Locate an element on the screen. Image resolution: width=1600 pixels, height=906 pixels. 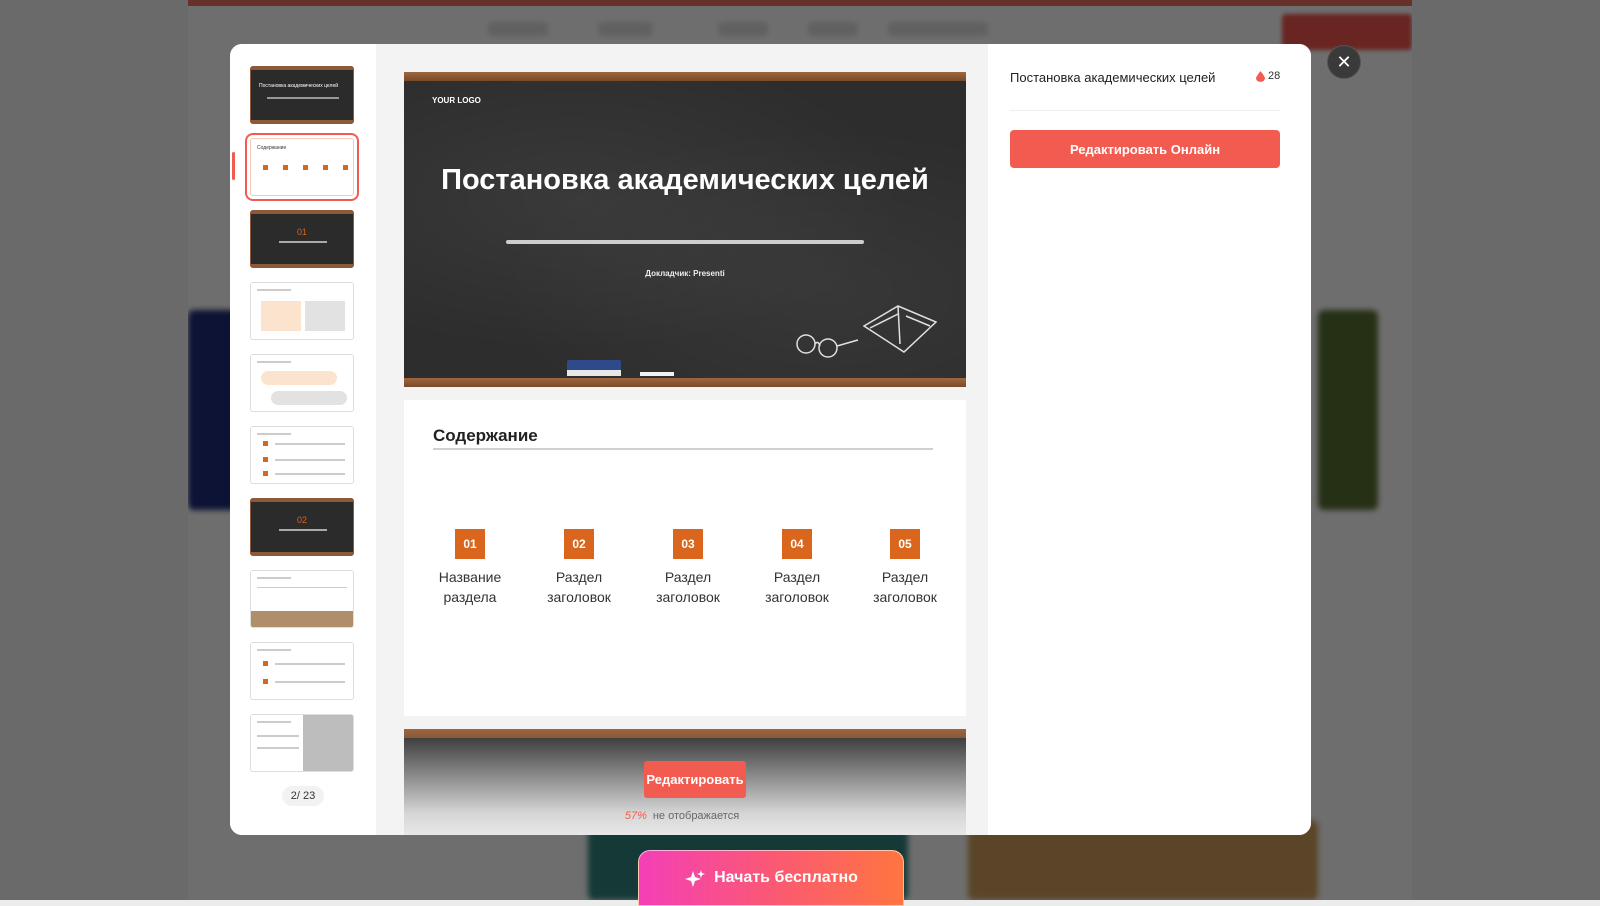
contents-item-number: 01 is located at coordinates (470, 544).